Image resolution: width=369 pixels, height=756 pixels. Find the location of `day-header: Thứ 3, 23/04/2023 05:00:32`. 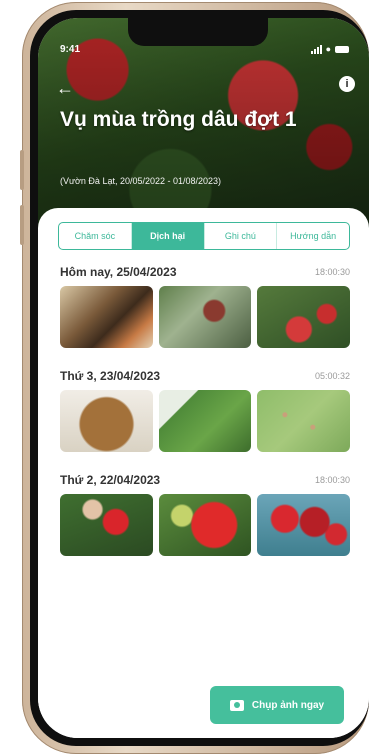

day-header: Thứ 3, 23/04/2023 05:00:32 is located at coordinates (205, 376).